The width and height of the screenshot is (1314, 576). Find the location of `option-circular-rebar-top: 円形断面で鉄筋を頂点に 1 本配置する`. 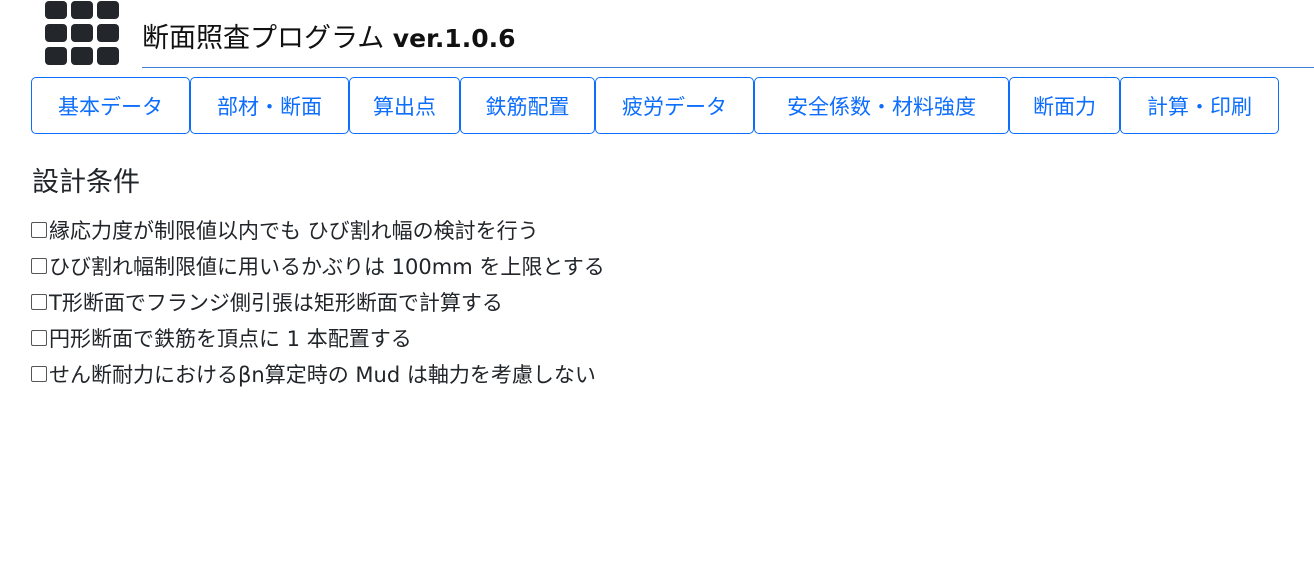

option-circular-rebar-top: 円形断面で鉄筋を頂点に 1 本配置する is located at coordinates (318, 338).